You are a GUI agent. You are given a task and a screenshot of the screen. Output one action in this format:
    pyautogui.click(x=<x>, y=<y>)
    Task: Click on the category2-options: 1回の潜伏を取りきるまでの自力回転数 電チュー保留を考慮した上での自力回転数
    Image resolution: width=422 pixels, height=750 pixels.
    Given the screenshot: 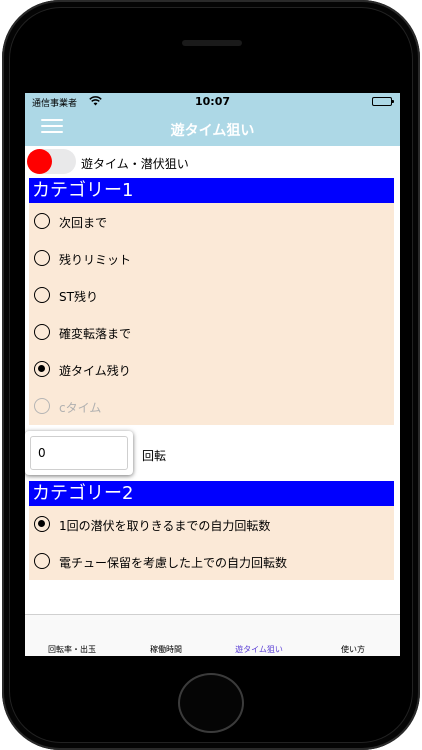 What is the action you would take?
    pyautogui.click(x=211, y=543)
    